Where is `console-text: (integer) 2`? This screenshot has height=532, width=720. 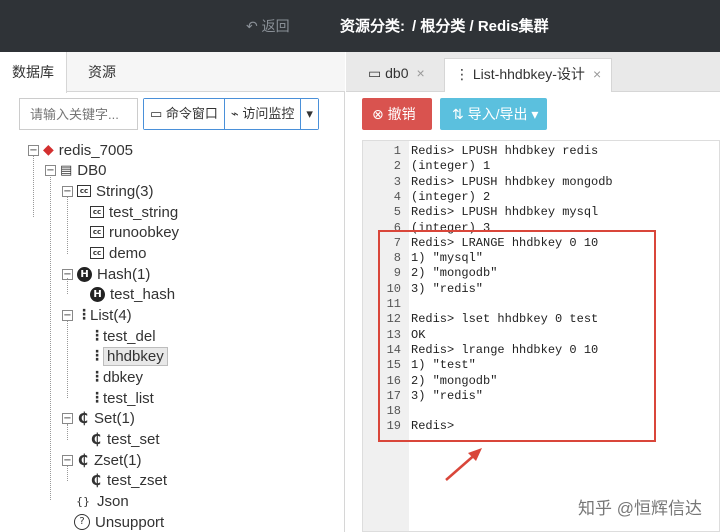
console-text: (integer) 2 is located at coordinates (451, 196).